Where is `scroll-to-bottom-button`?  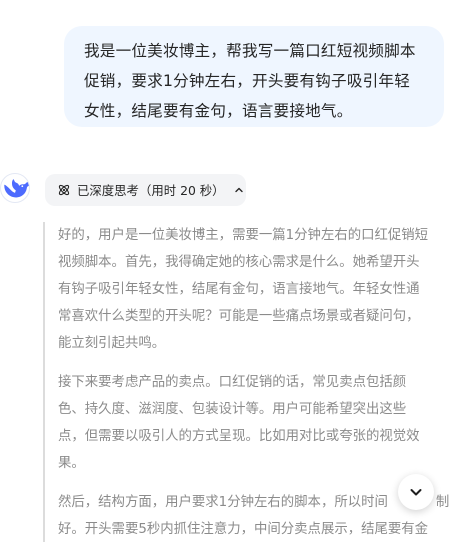 scroll-to-bottom-button is located at coordinates (416, 492).